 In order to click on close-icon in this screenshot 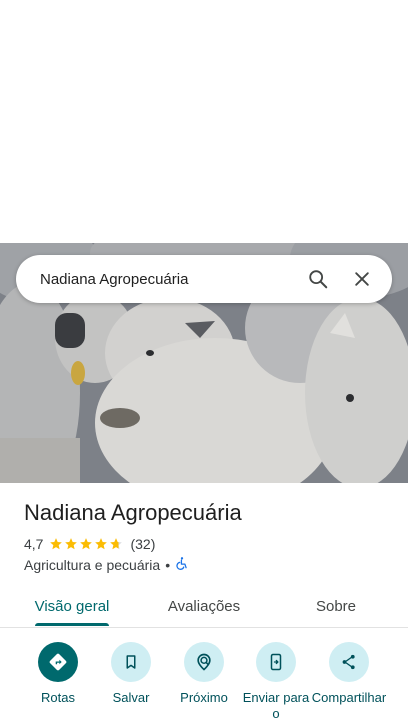, I will do `click(362, 279)`.